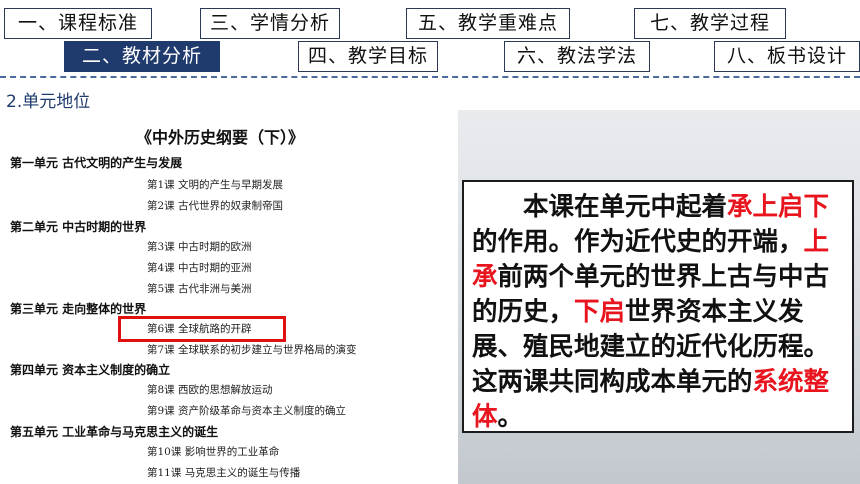  Describe the element at coordinates (142, 56) in the screenshot. I see `nav-textbook-analysis: 二、教材分析` at that location.